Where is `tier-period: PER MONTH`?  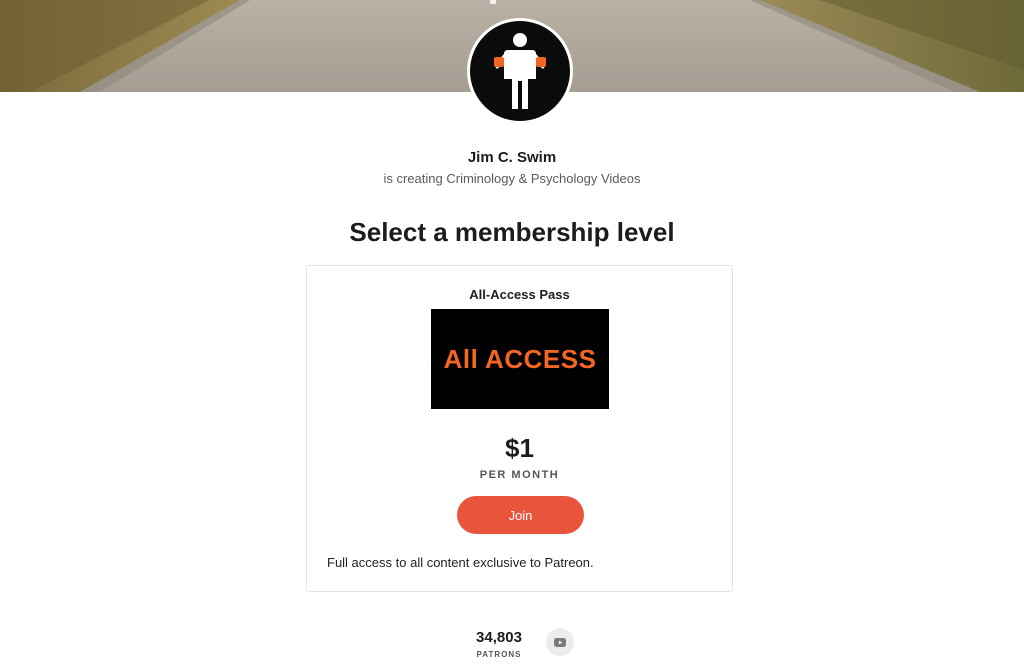
tier-period: PER MONTH is located at coordinates (519, 475).